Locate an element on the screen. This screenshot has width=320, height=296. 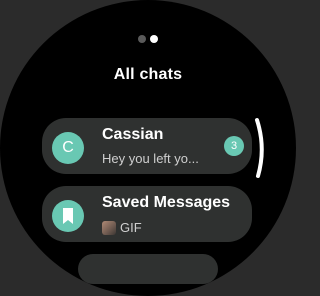
chat-name: Cassian is located at coordinates (133, 134).